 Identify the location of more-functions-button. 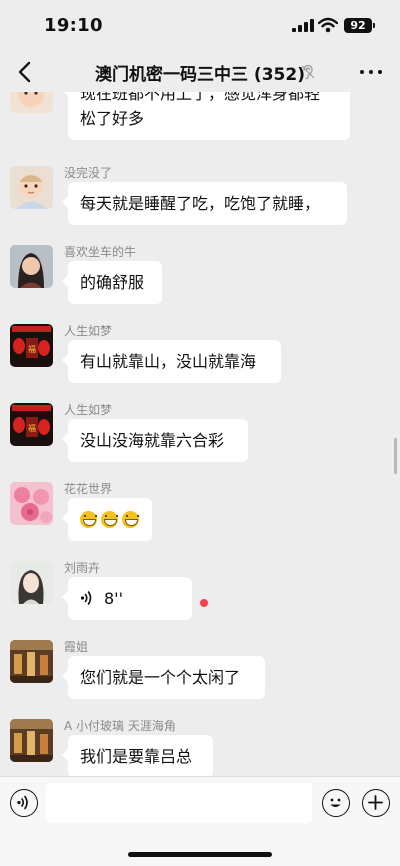
(376, 803).